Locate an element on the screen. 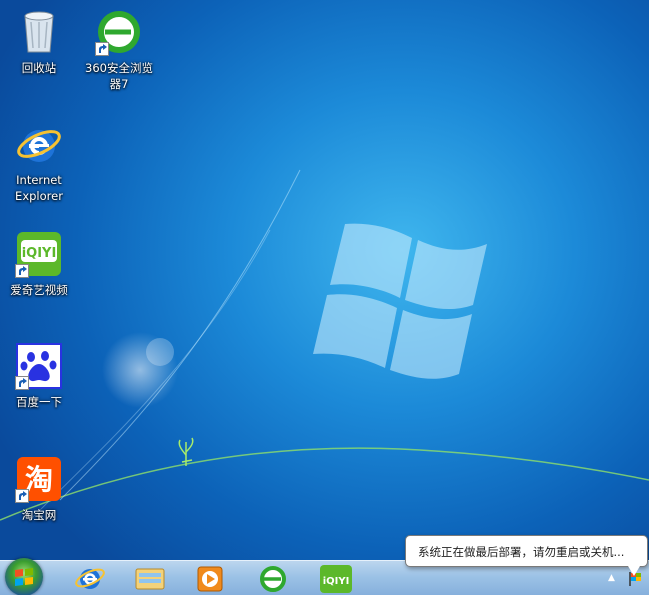 This screenshot has height=595, width=649. taobao-icon: 淘 is located at coordinates (39, 479).